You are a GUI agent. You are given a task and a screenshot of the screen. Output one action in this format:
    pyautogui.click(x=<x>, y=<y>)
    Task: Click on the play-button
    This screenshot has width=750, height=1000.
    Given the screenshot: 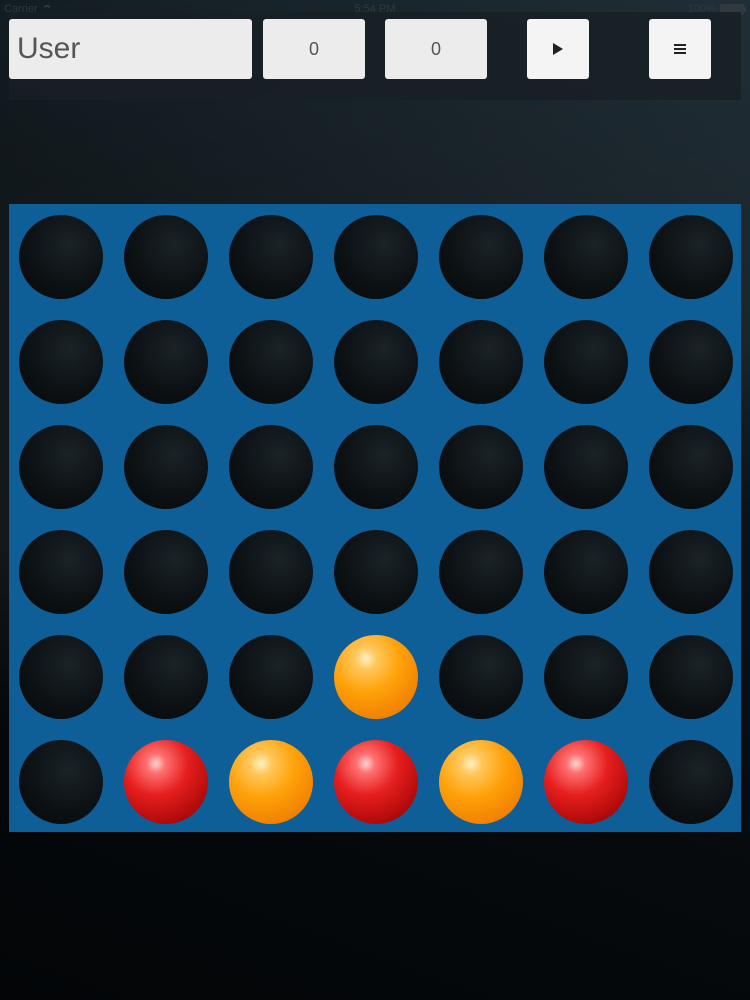 What is the action you would take?
    pyautogui.click(x=558, y=49)
    